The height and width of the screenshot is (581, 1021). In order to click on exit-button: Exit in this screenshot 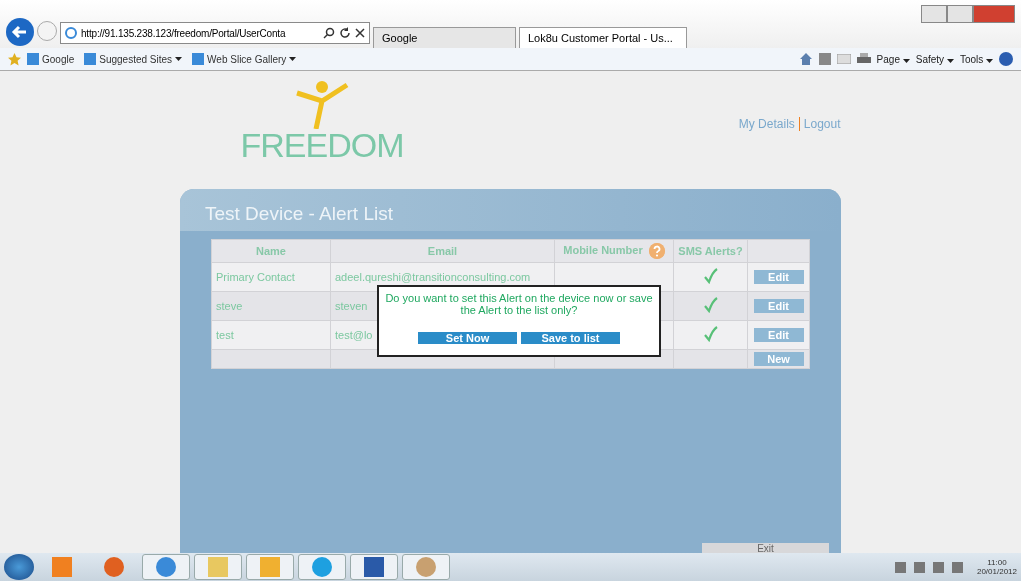, I will do `click(765, 548)`.